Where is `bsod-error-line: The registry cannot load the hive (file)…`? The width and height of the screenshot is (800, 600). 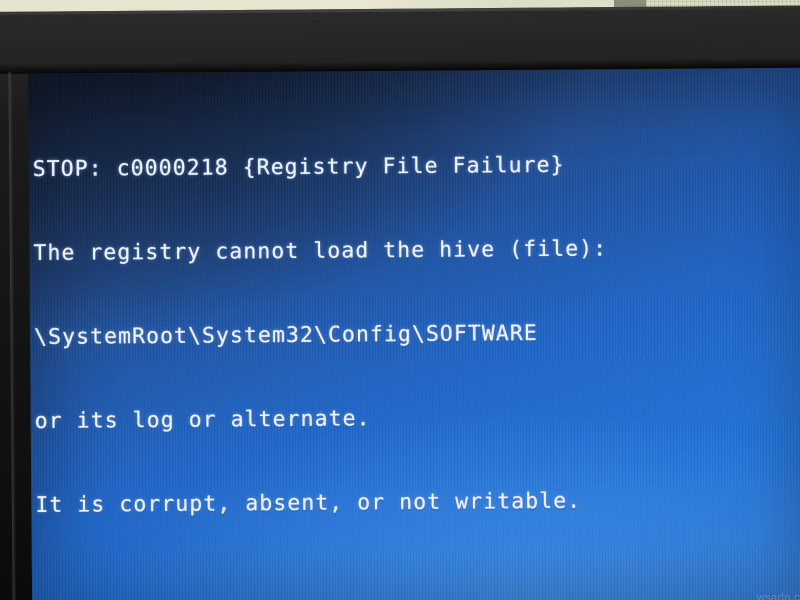
bsod-error-line: The registry cannot load the hive (file)… is located at coordinates (320, 251).